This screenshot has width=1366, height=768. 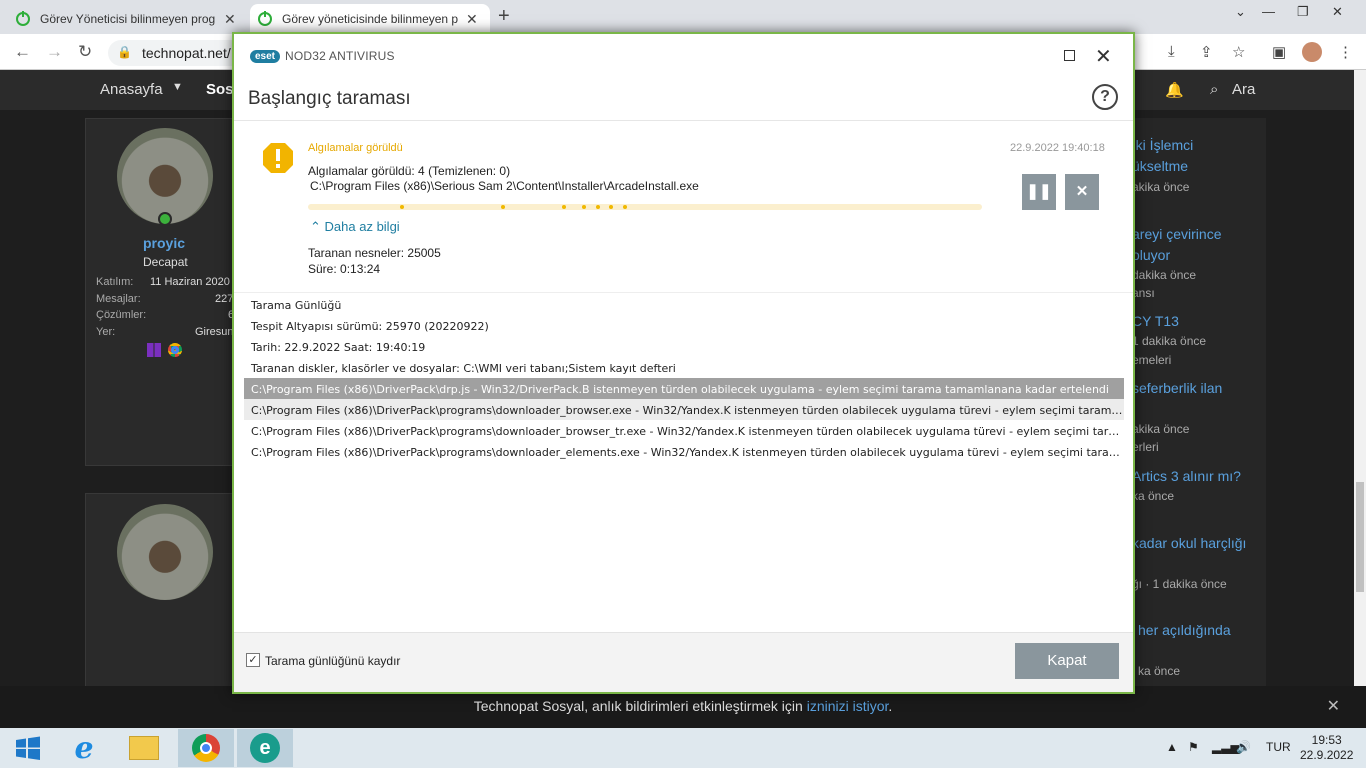 What do you see at coordinates (1303, 12) in the screenshot?
I see `restore-icon: ❐` at bounding box center [1303, 12].